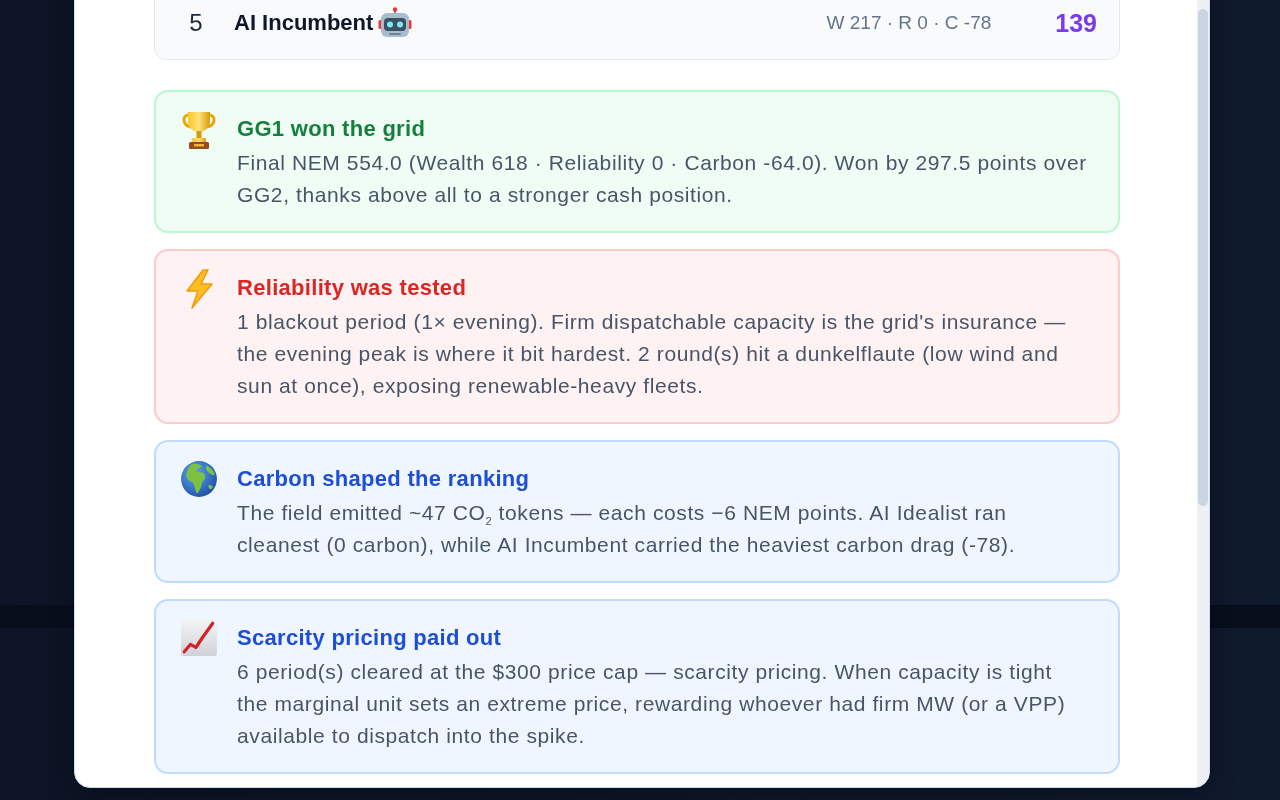 The width and height of the screenshot is (1280, 800). What do you see at coordinates (652, 354) in the screenshot?
I see `insight-text: 1 blackout period (1× evening). Firm dispatchable capacity is the grid's insurance — the evening peak is where it bit hardest. 2 round(s) hit a dunkelflaute (low wind and sun at once), exposing renewable-heavy fleets.` at bounding box center [652, 354].